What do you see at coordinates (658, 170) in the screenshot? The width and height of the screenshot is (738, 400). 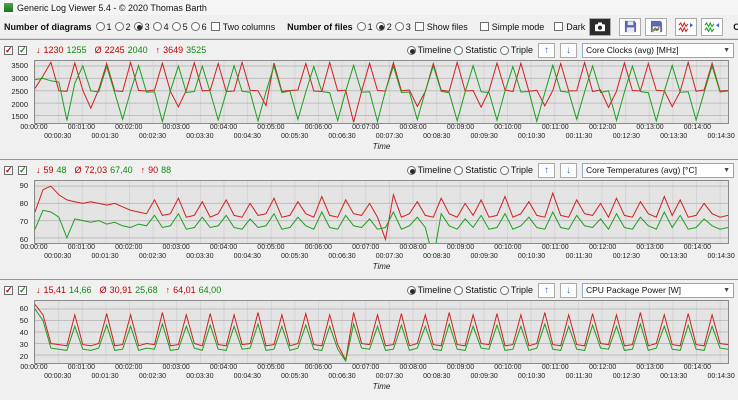 I see `metric-select: Core Temperatures (avg) [°C] ▼` at bounding box center [658, 170].